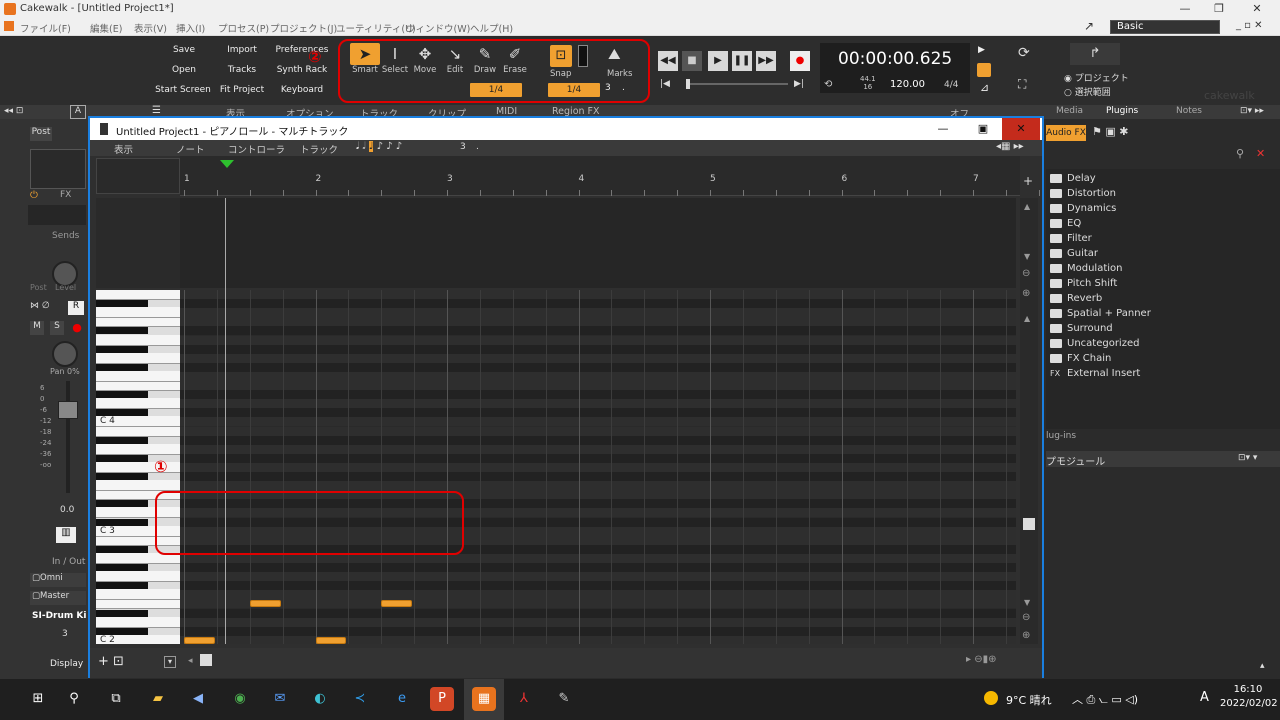  What do you see at coordinates (1066, 133) in the screenshot?
I see `audio-fx-tab: Audio FX` at bounding box center [1066, 133].